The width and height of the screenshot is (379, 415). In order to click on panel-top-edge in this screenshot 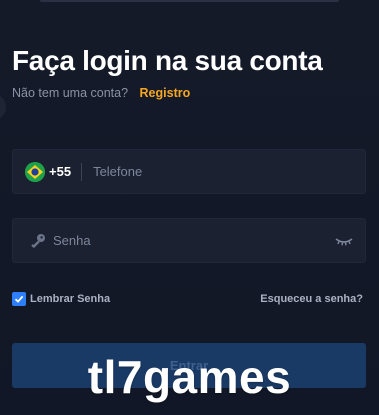, I will do `click(189, 1)`.